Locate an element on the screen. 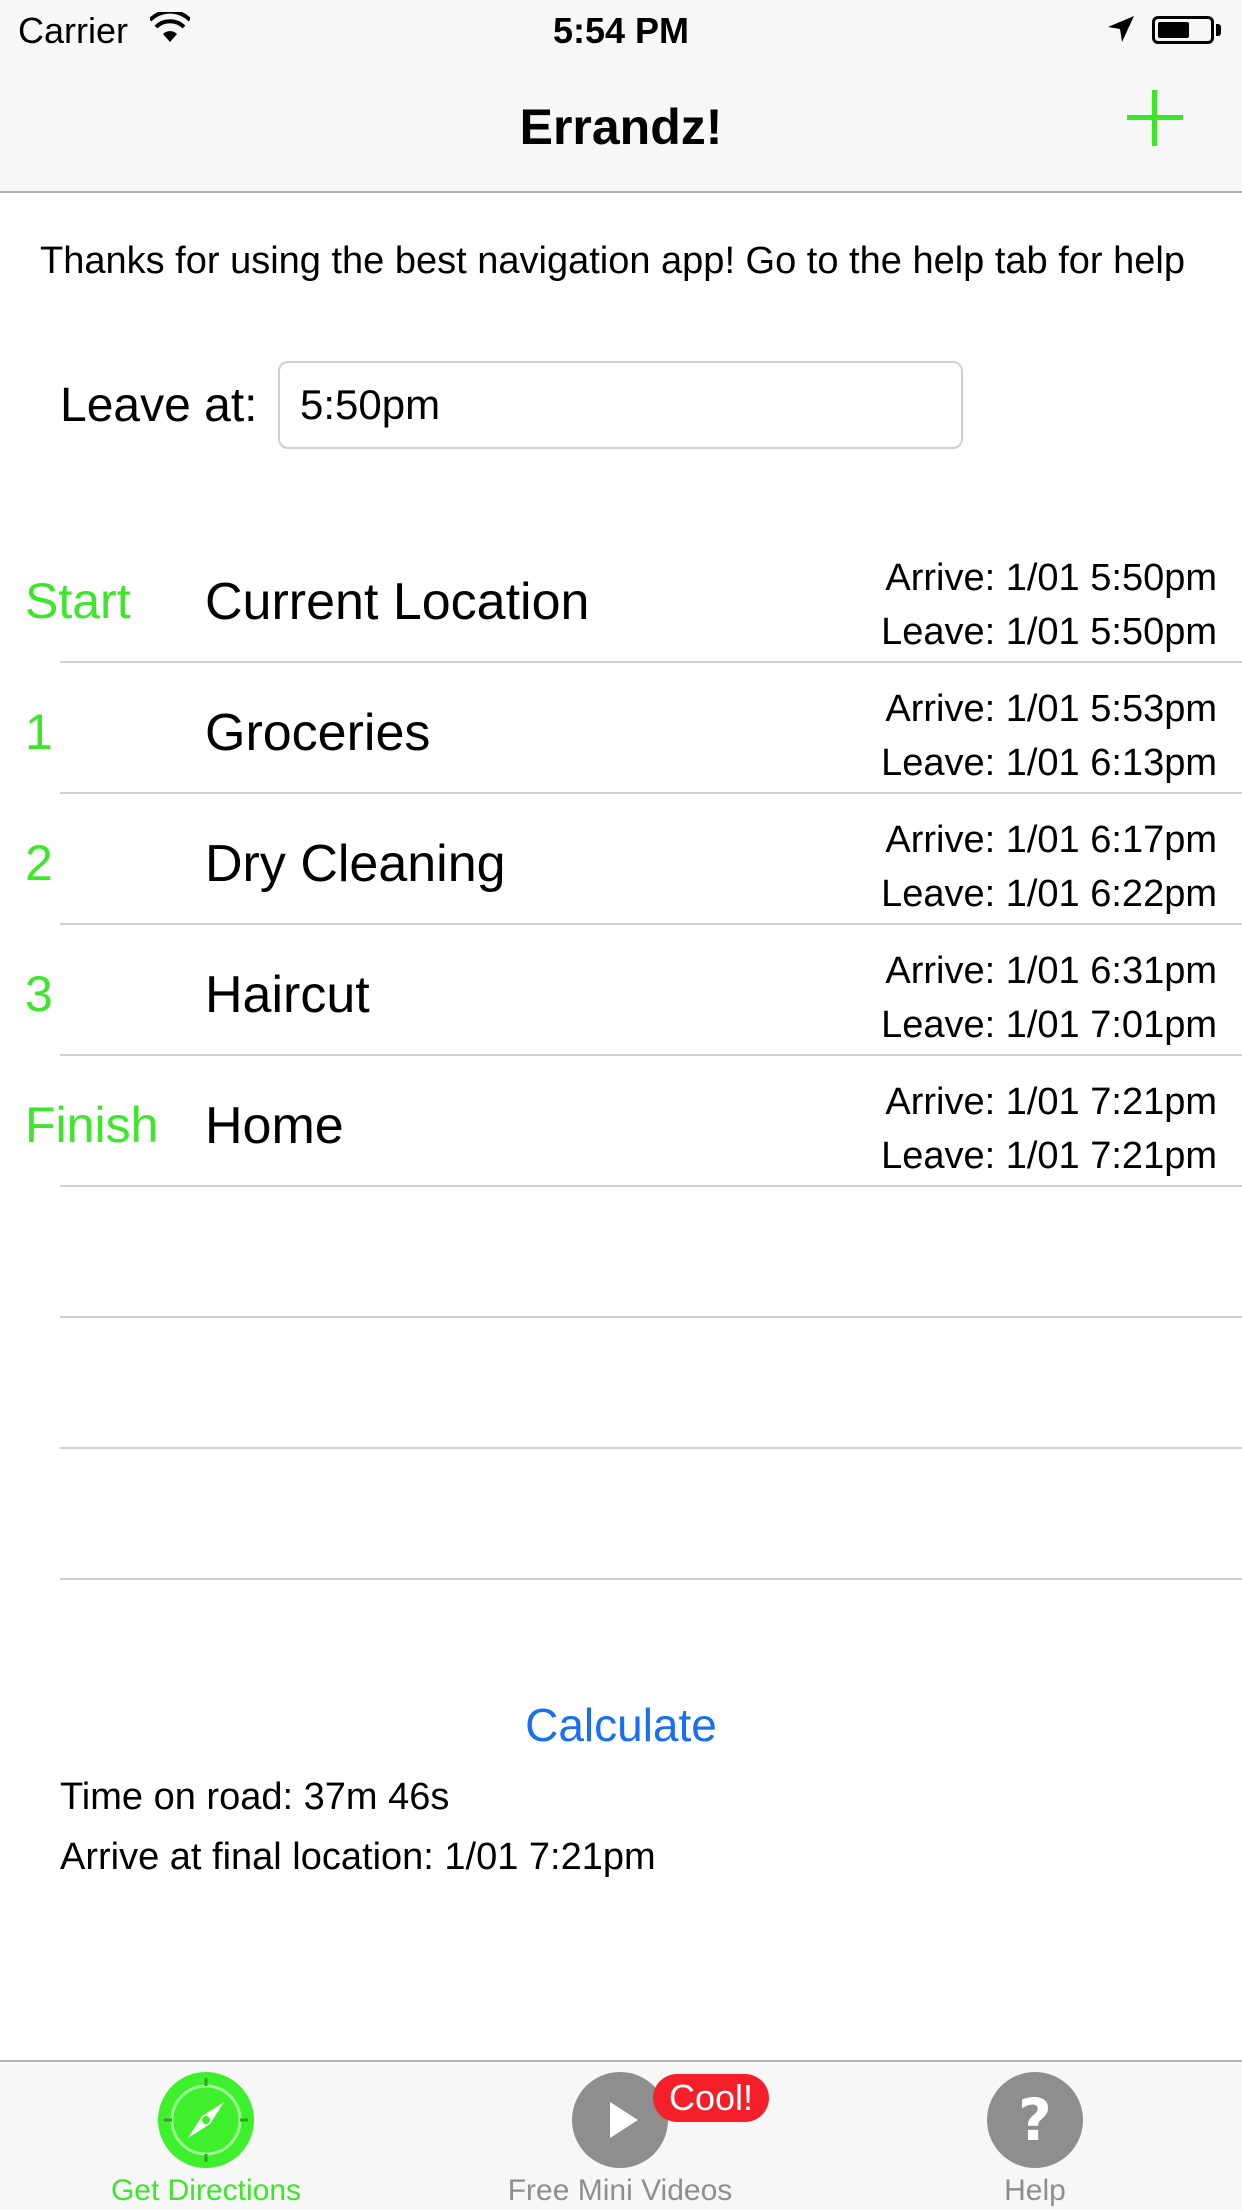  arrive-time: Arrive: 1/01 5:50pm is located at coordinates (1051, 578).